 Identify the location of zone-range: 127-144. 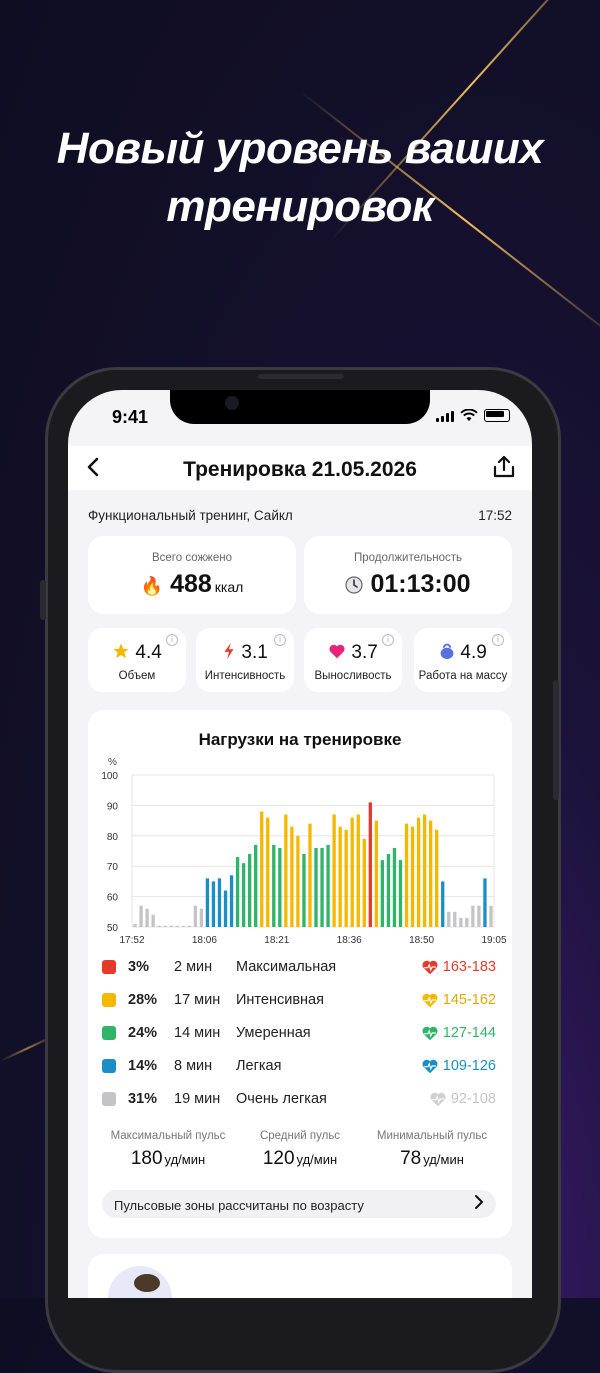
(458, 1033).